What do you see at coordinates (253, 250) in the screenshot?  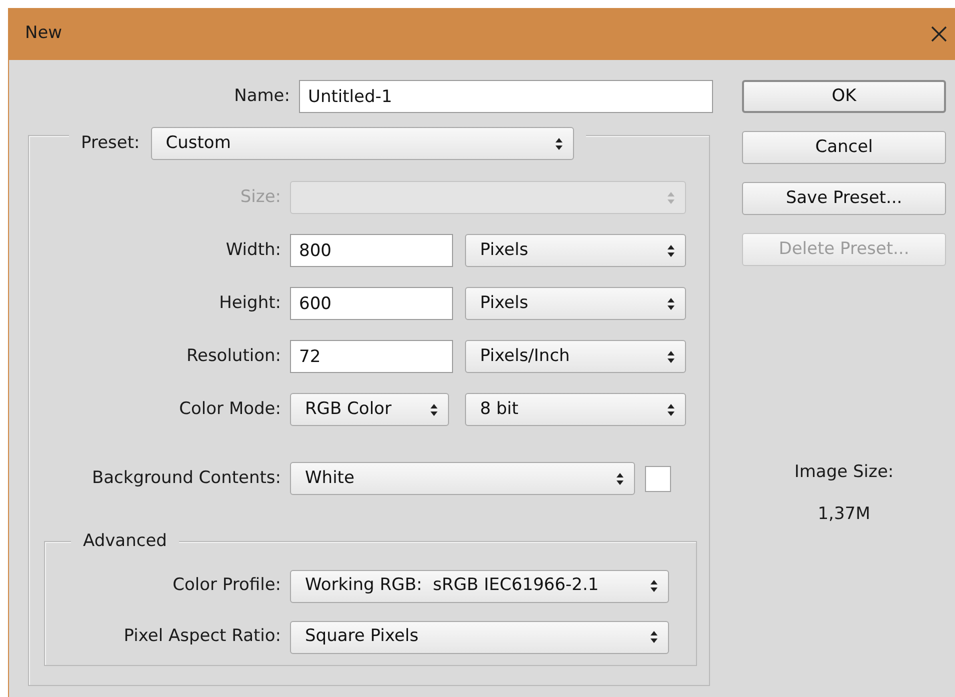 I see `field-label: Width:` at bounding box center [253, 250].